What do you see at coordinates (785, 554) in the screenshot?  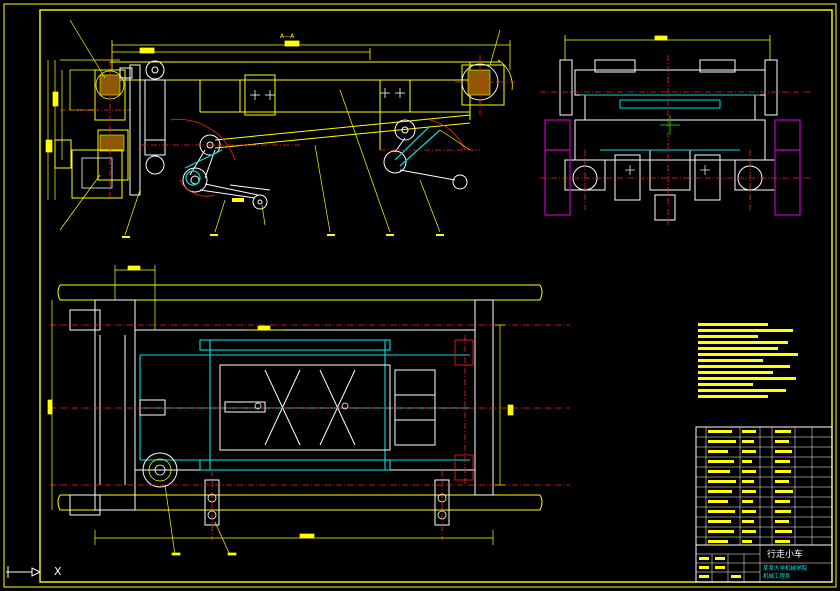 I see `drawing-title: 行走小车` at bounding box center [785, 554].